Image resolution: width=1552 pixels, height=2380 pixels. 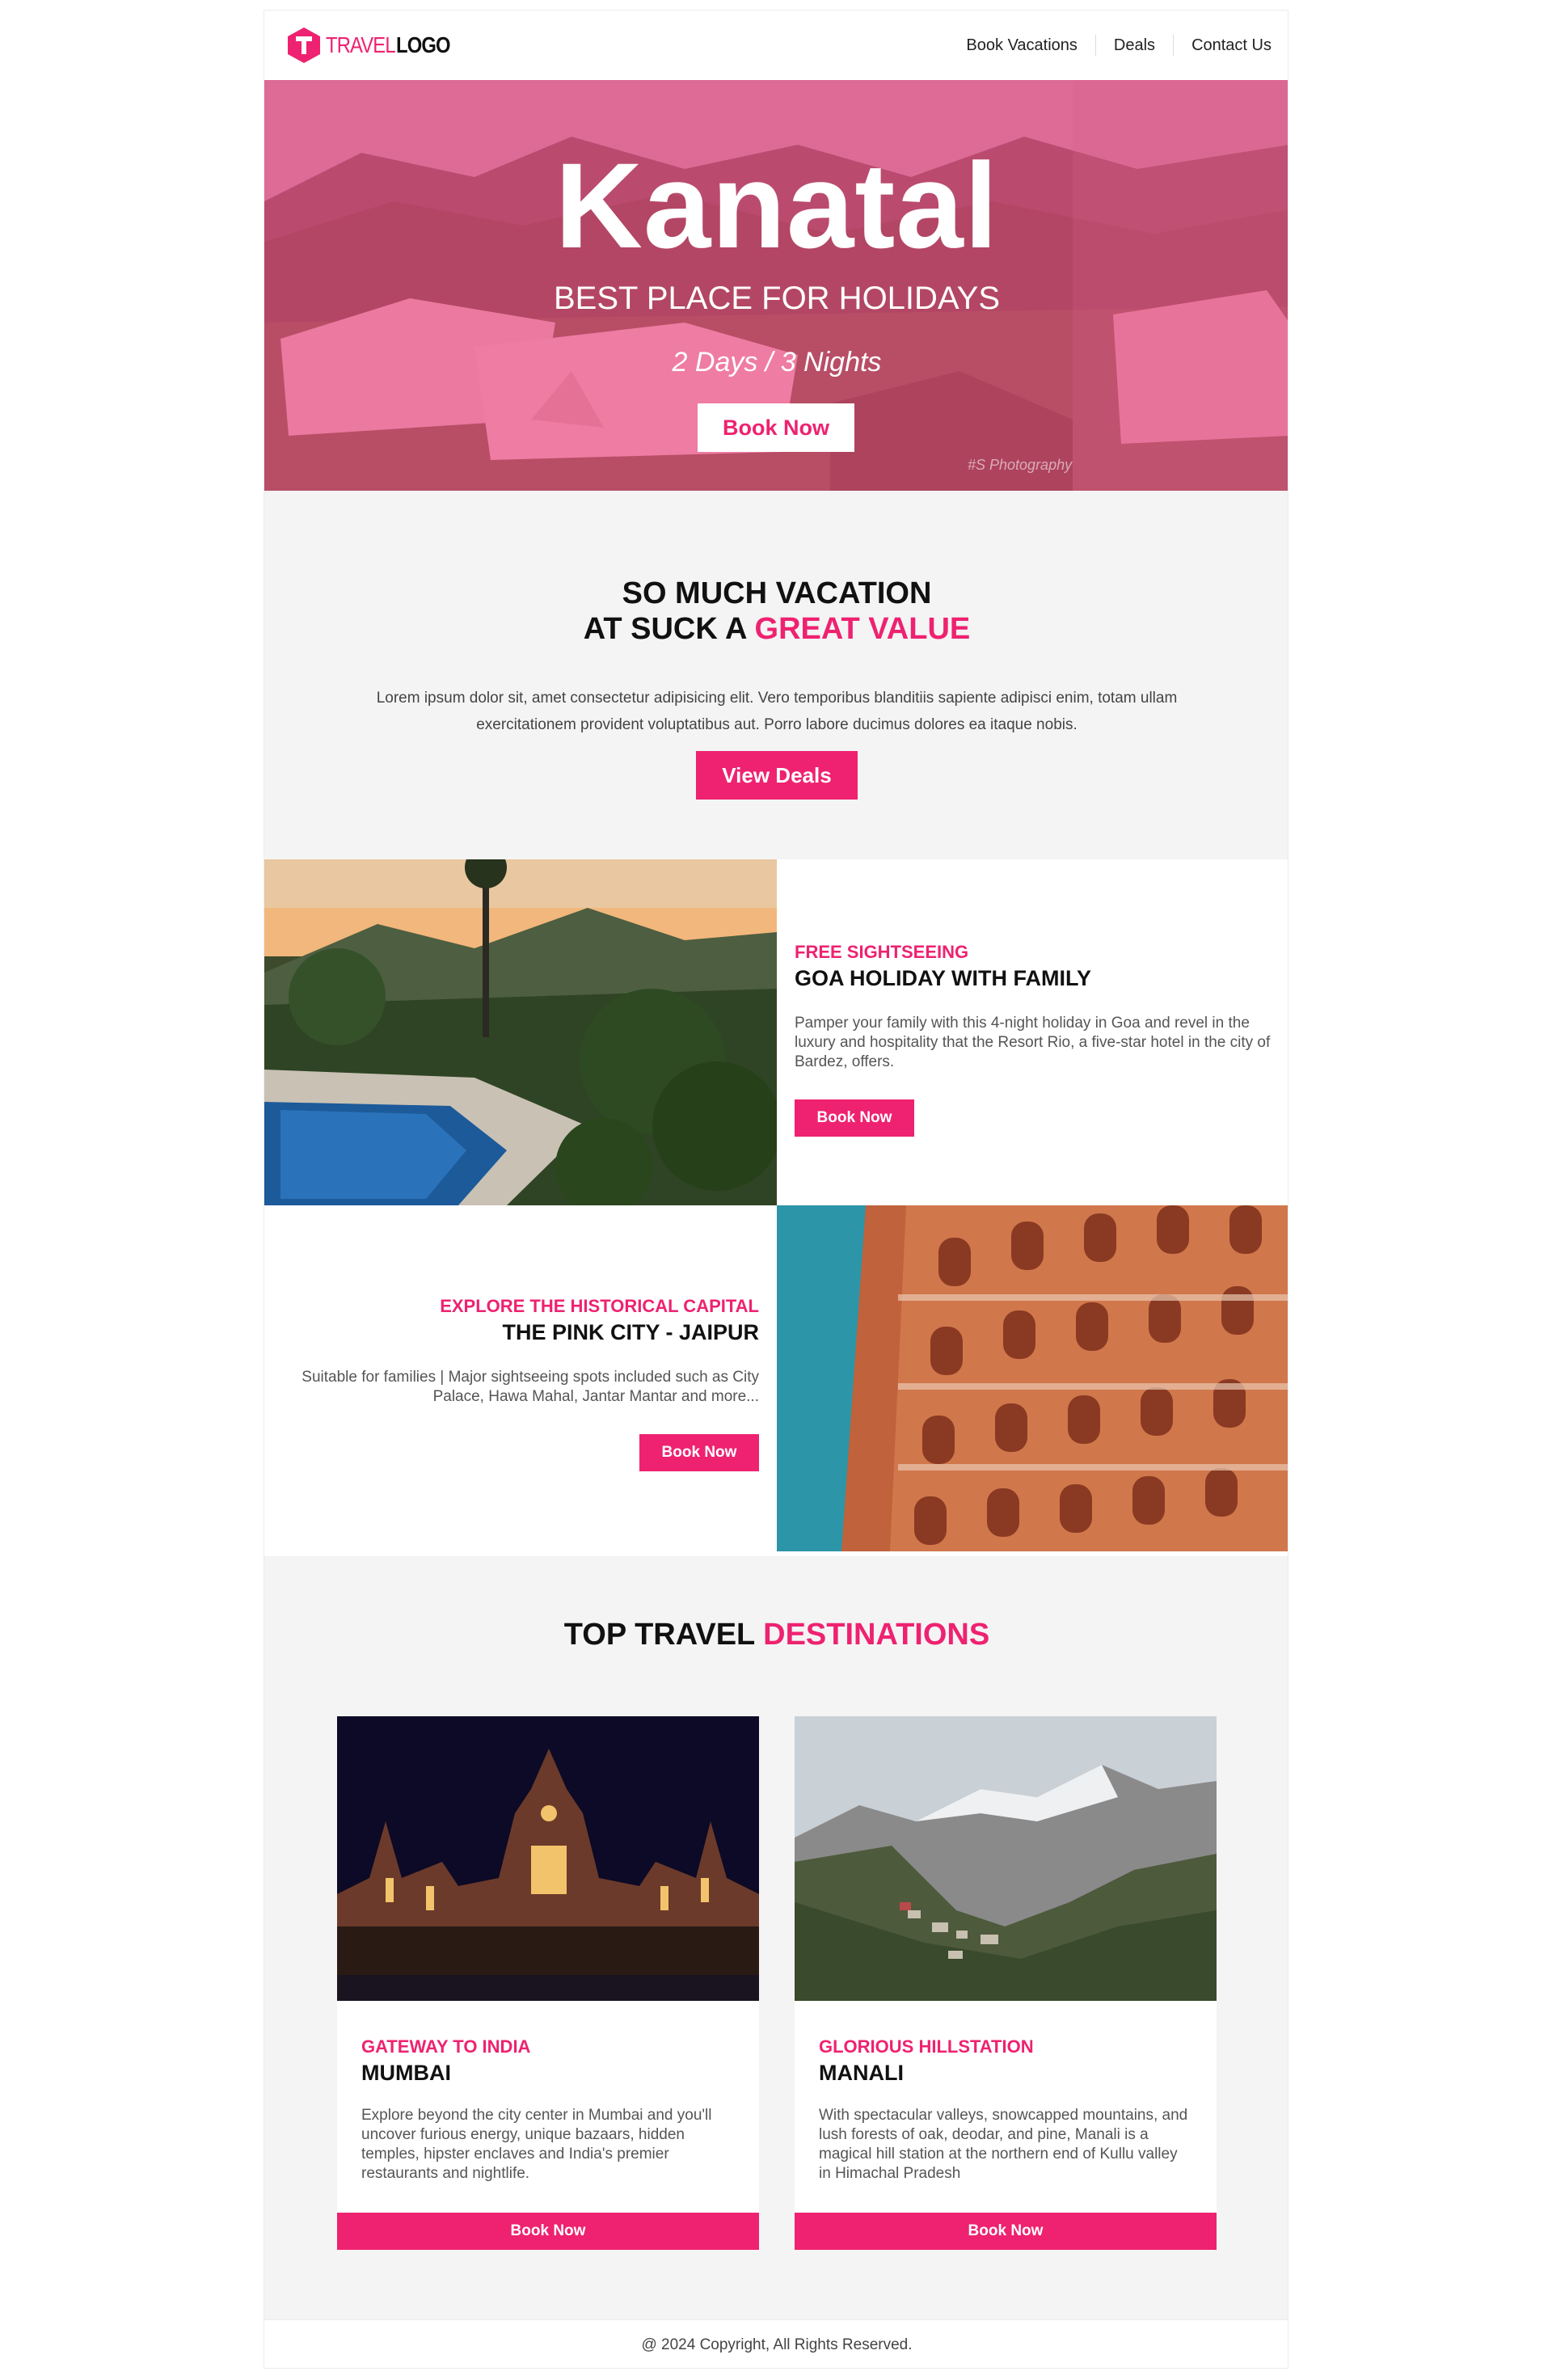 I want to click on copyright-text: @ 2024 Copyright, All Rights Reserved., so click(x=777, y=2344).